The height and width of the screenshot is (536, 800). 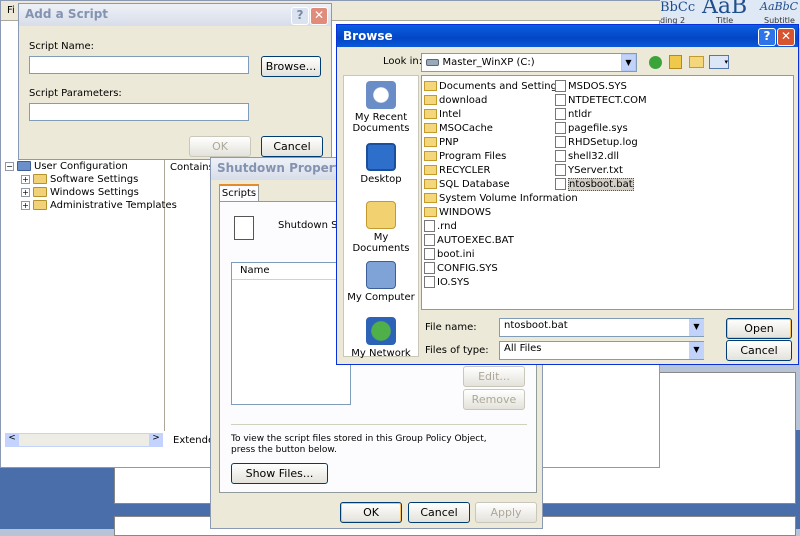 What do you see at coordinates (467, 185) in the screenshot?
I see `file-item: SQL Database` at bounding box center [467, 185].